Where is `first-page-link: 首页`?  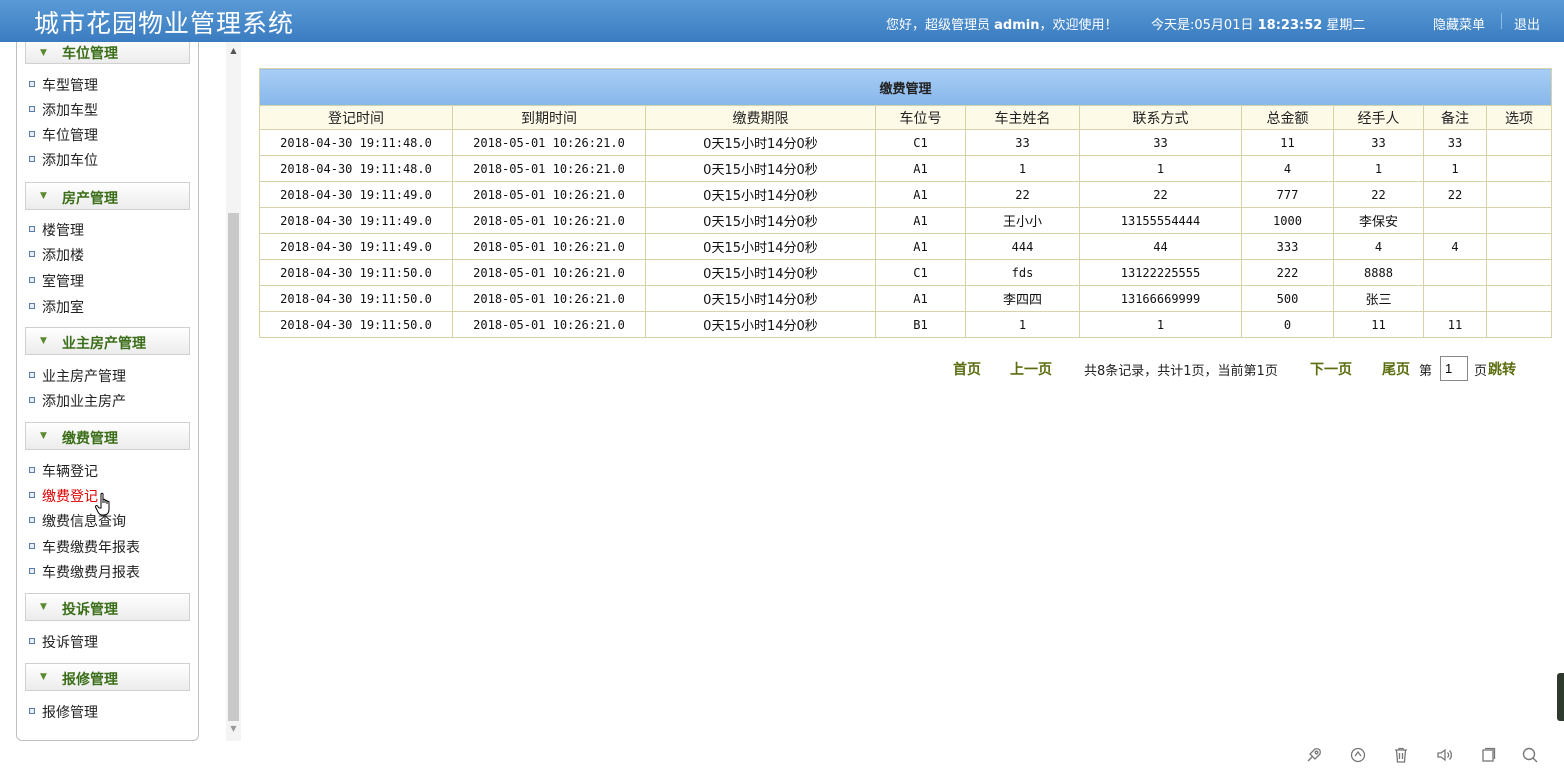 first-page-link: 首页 is located at coordinates (967, 369).